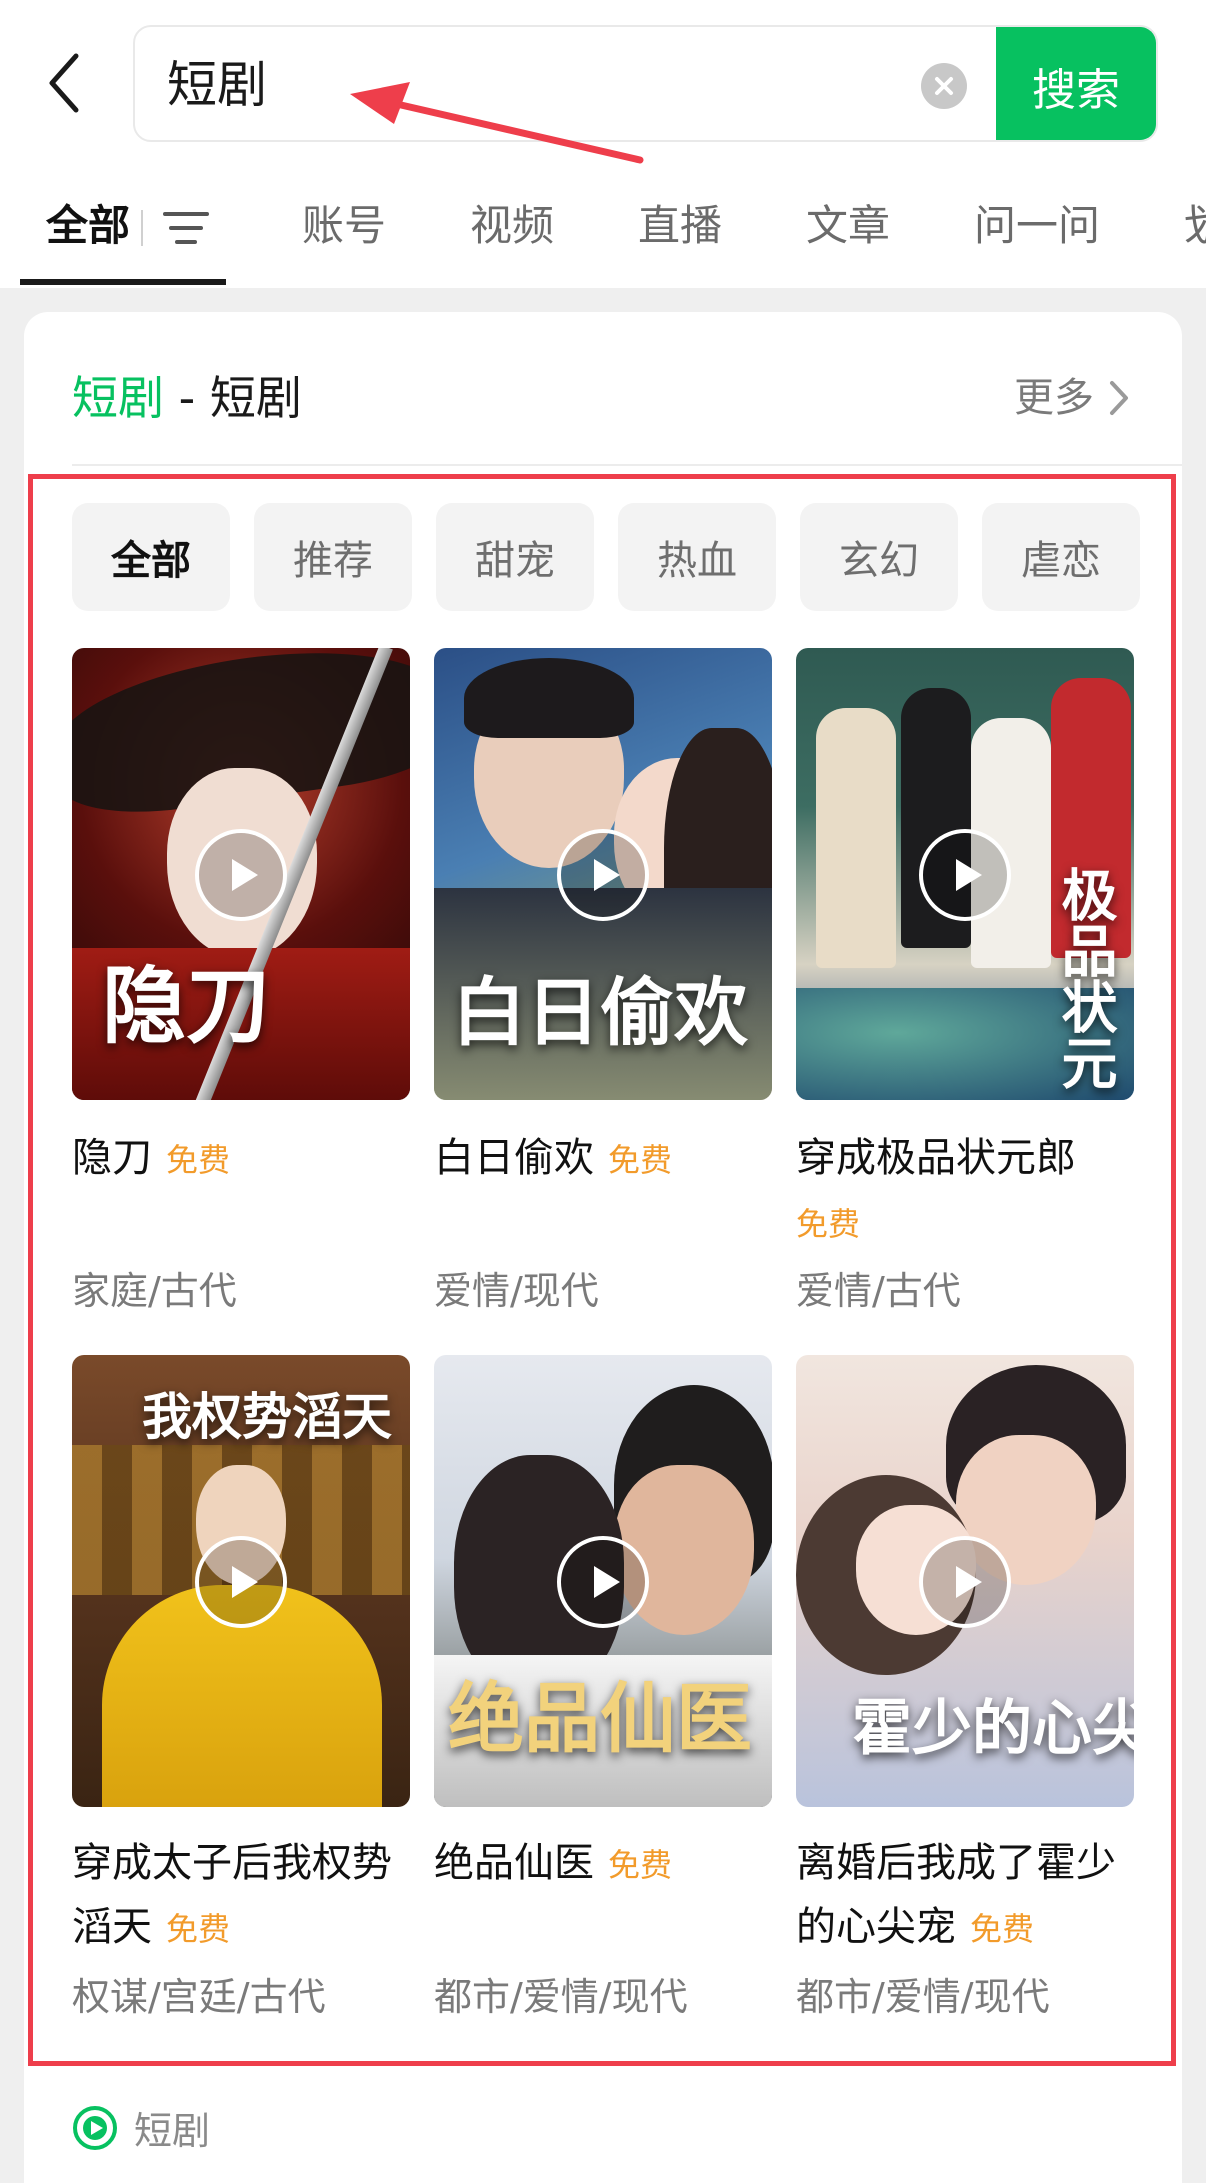  I want to click on tab-ask: 问一问, so click(1037, 226).